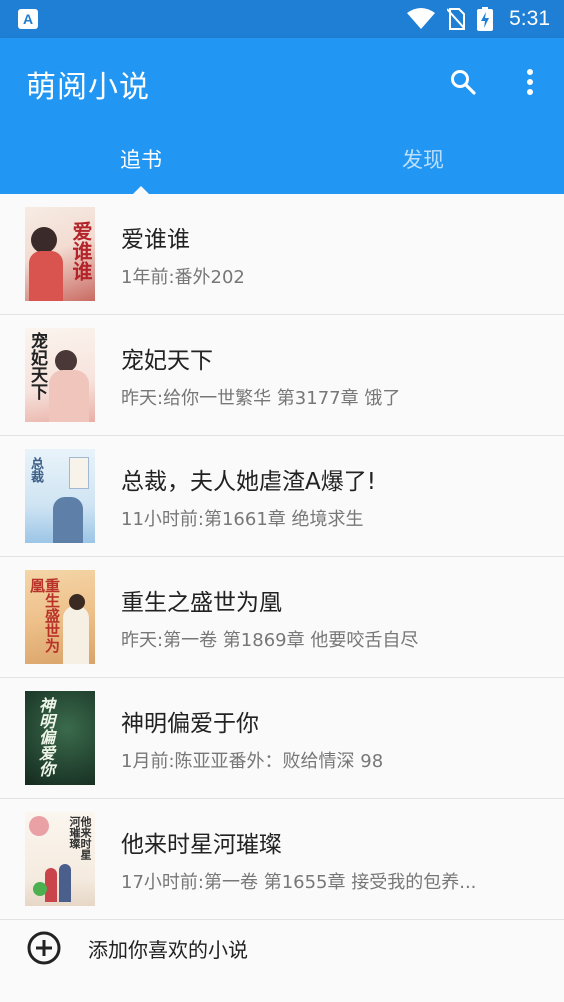 This screenshot has height=1002, width=564. Describe the element at coordinates (44, 615) in the screenshot. I see `cover-title: 重生盛世为凰` at that location.